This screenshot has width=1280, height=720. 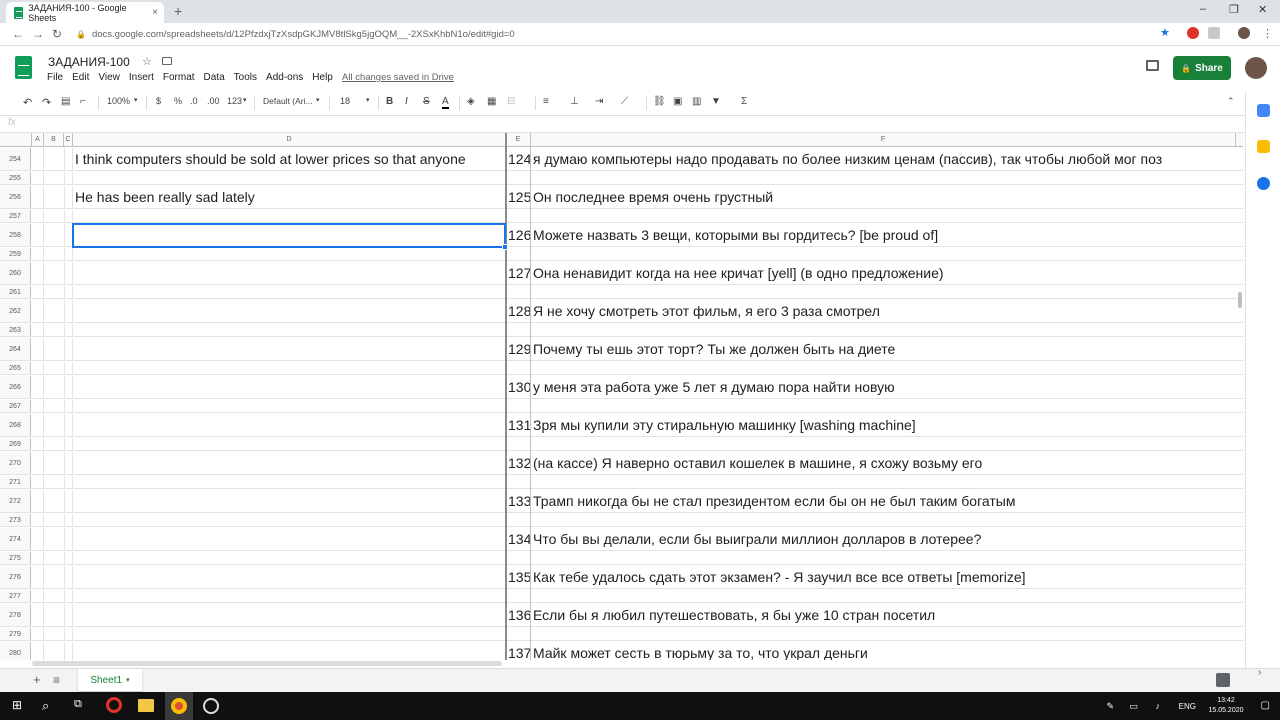 I want to click on chrome-icon, so click(x=179, y=706).